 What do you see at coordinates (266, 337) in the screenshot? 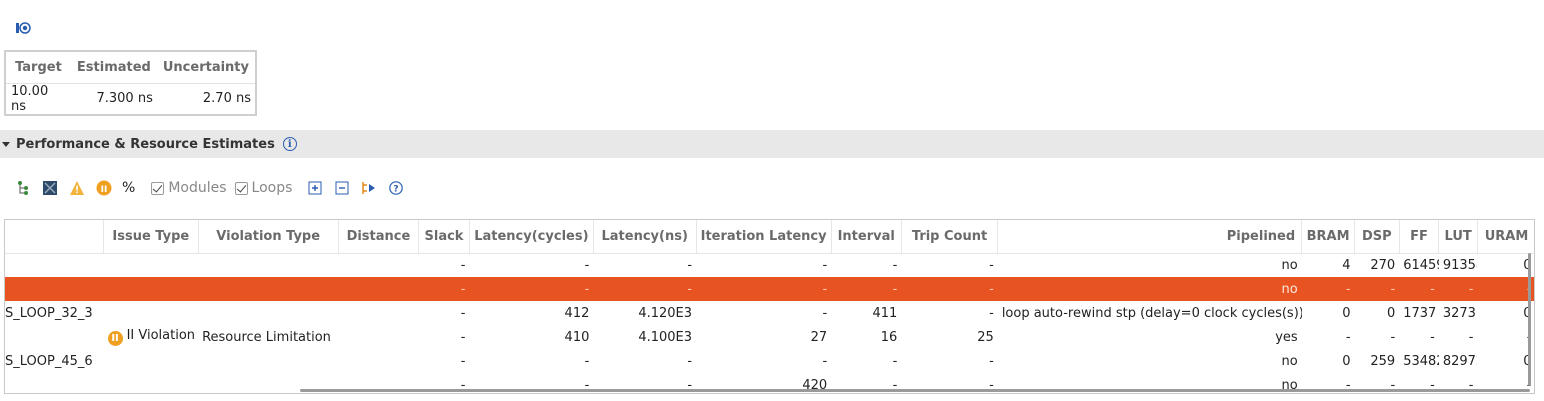
I see `row-violation-type: Resource Limitation` at bounding box center [266, 337].